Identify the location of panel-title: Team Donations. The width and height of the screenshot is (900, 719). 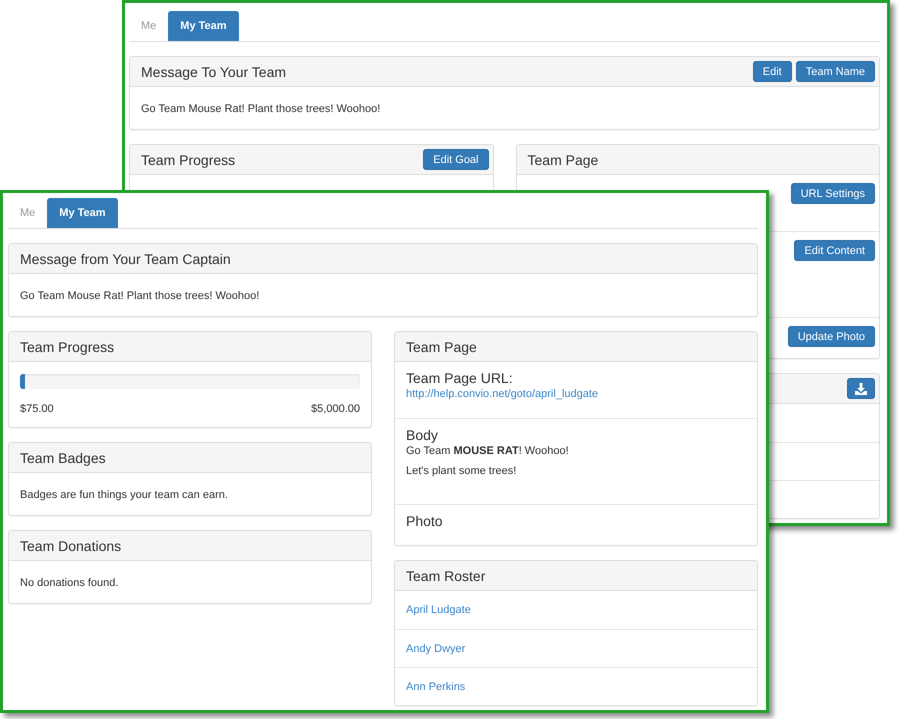
(71, 546).